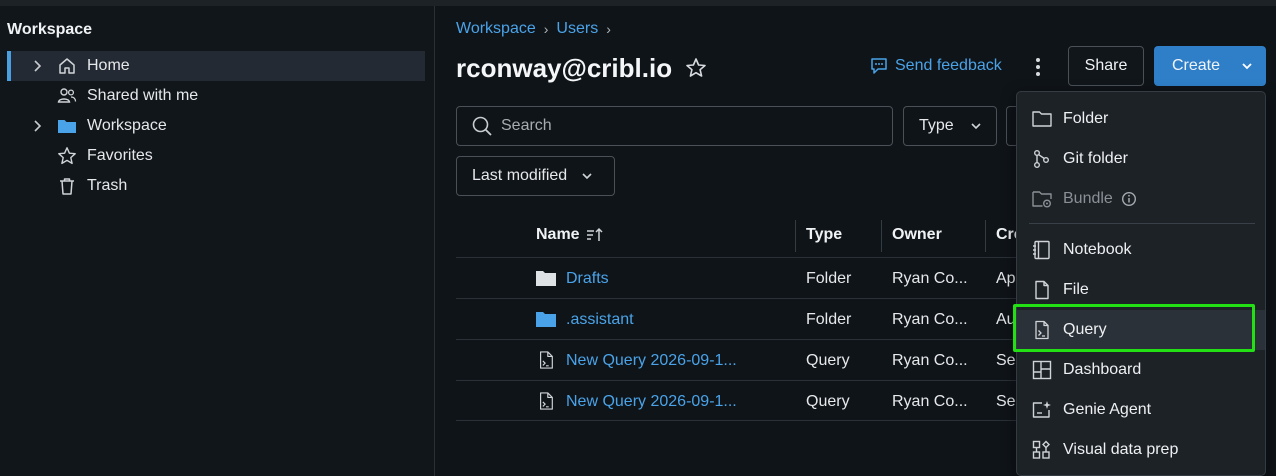 This screenshot has height=476, width=1276. What do you see at coordinates (577, 29) in the screenshot?
I see `breadcrumb-users: Users` at bounding box center [577, 29].